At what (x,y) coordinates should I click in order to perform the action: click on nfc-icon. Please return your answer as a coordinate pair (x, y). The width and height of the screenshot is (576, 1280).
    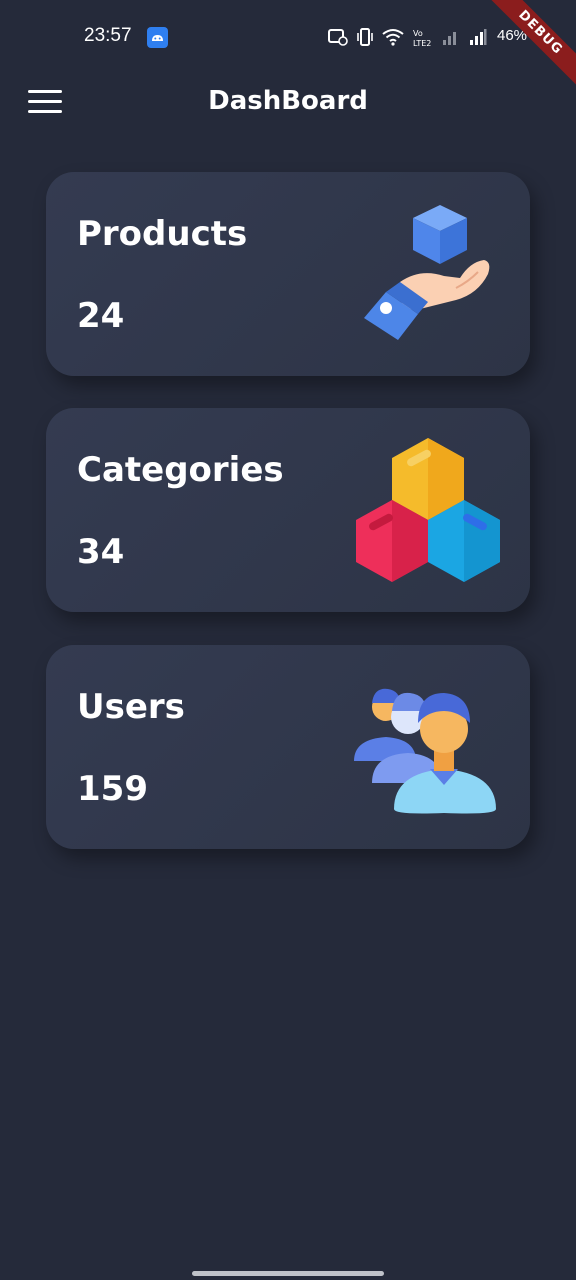
    Looking at the image, I should click on (338, 37).